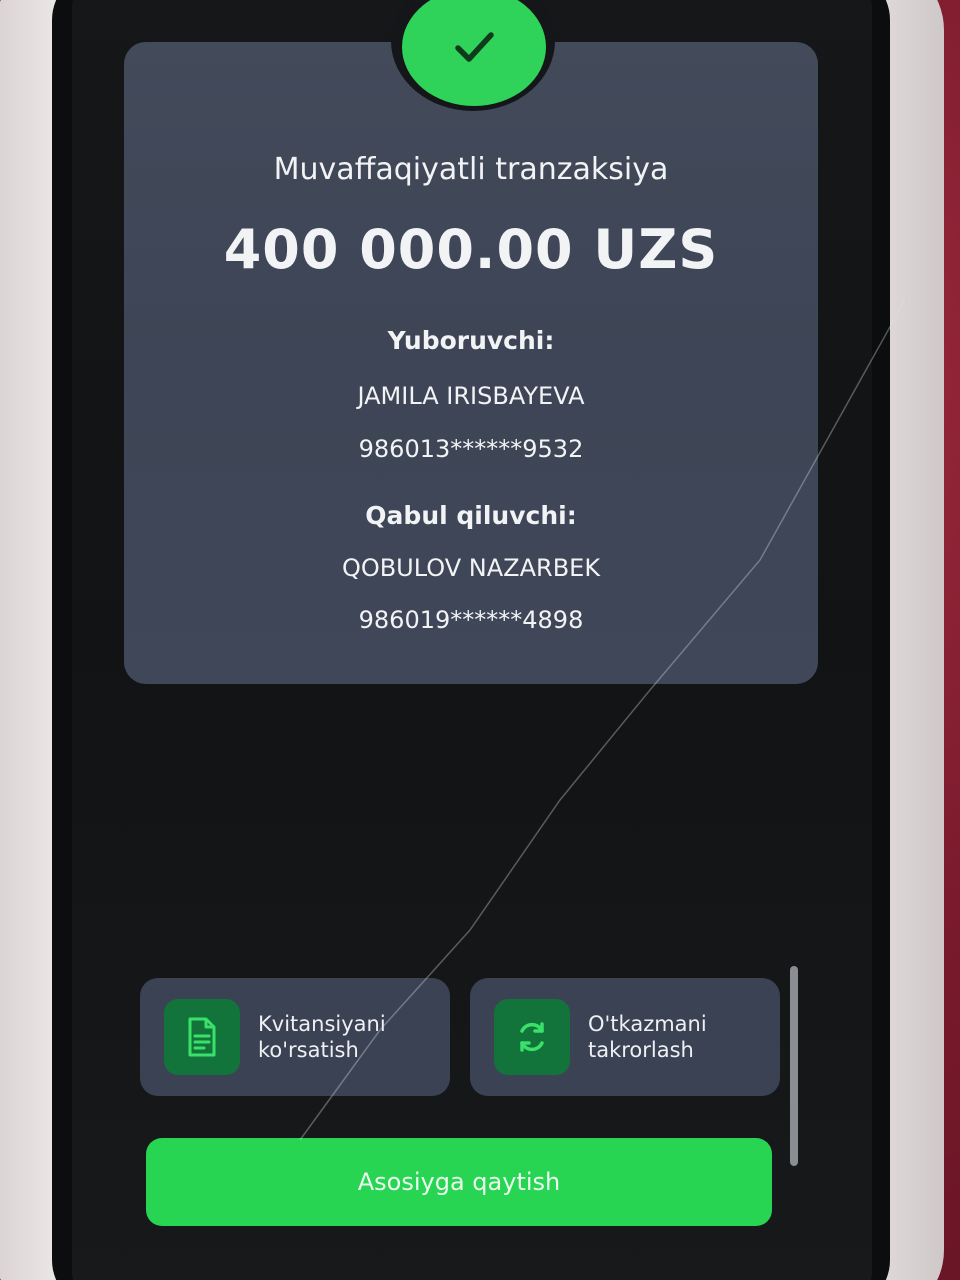  Describe the element at coordinates (471, 620) in the screenshot. I see `receiver-card-number: 986019******4898` at that location.